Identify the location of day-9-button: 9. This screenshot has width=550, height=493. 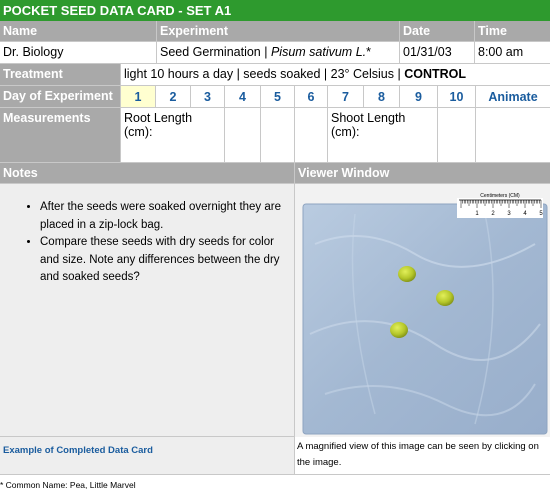
(419, 97).